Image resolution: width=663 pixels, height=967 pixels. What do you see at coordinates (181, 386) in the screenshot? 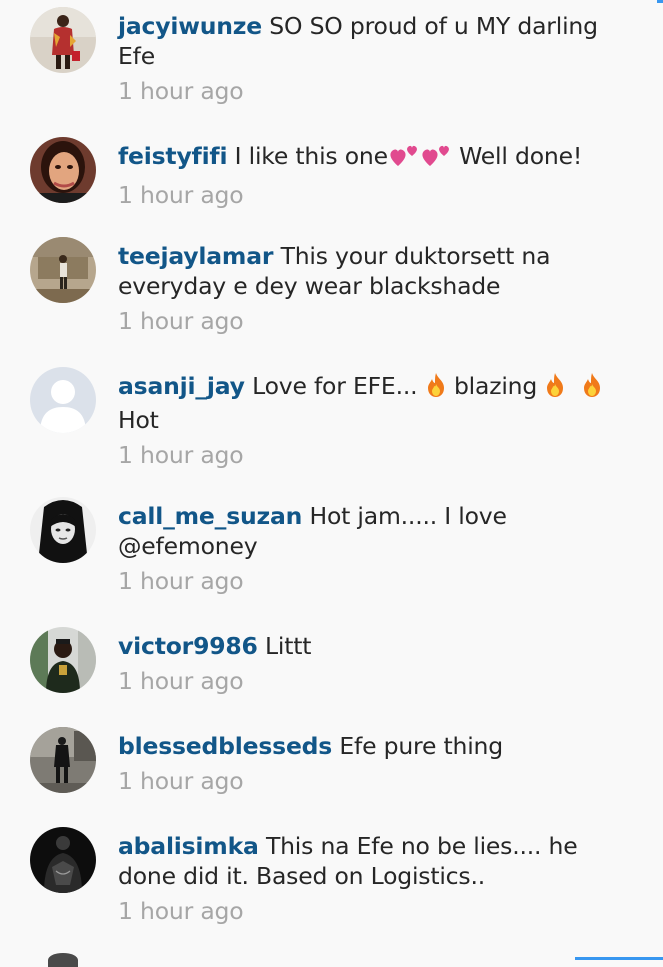
I see `comment-username: asanji_jay` at bounding box center [181, 386].